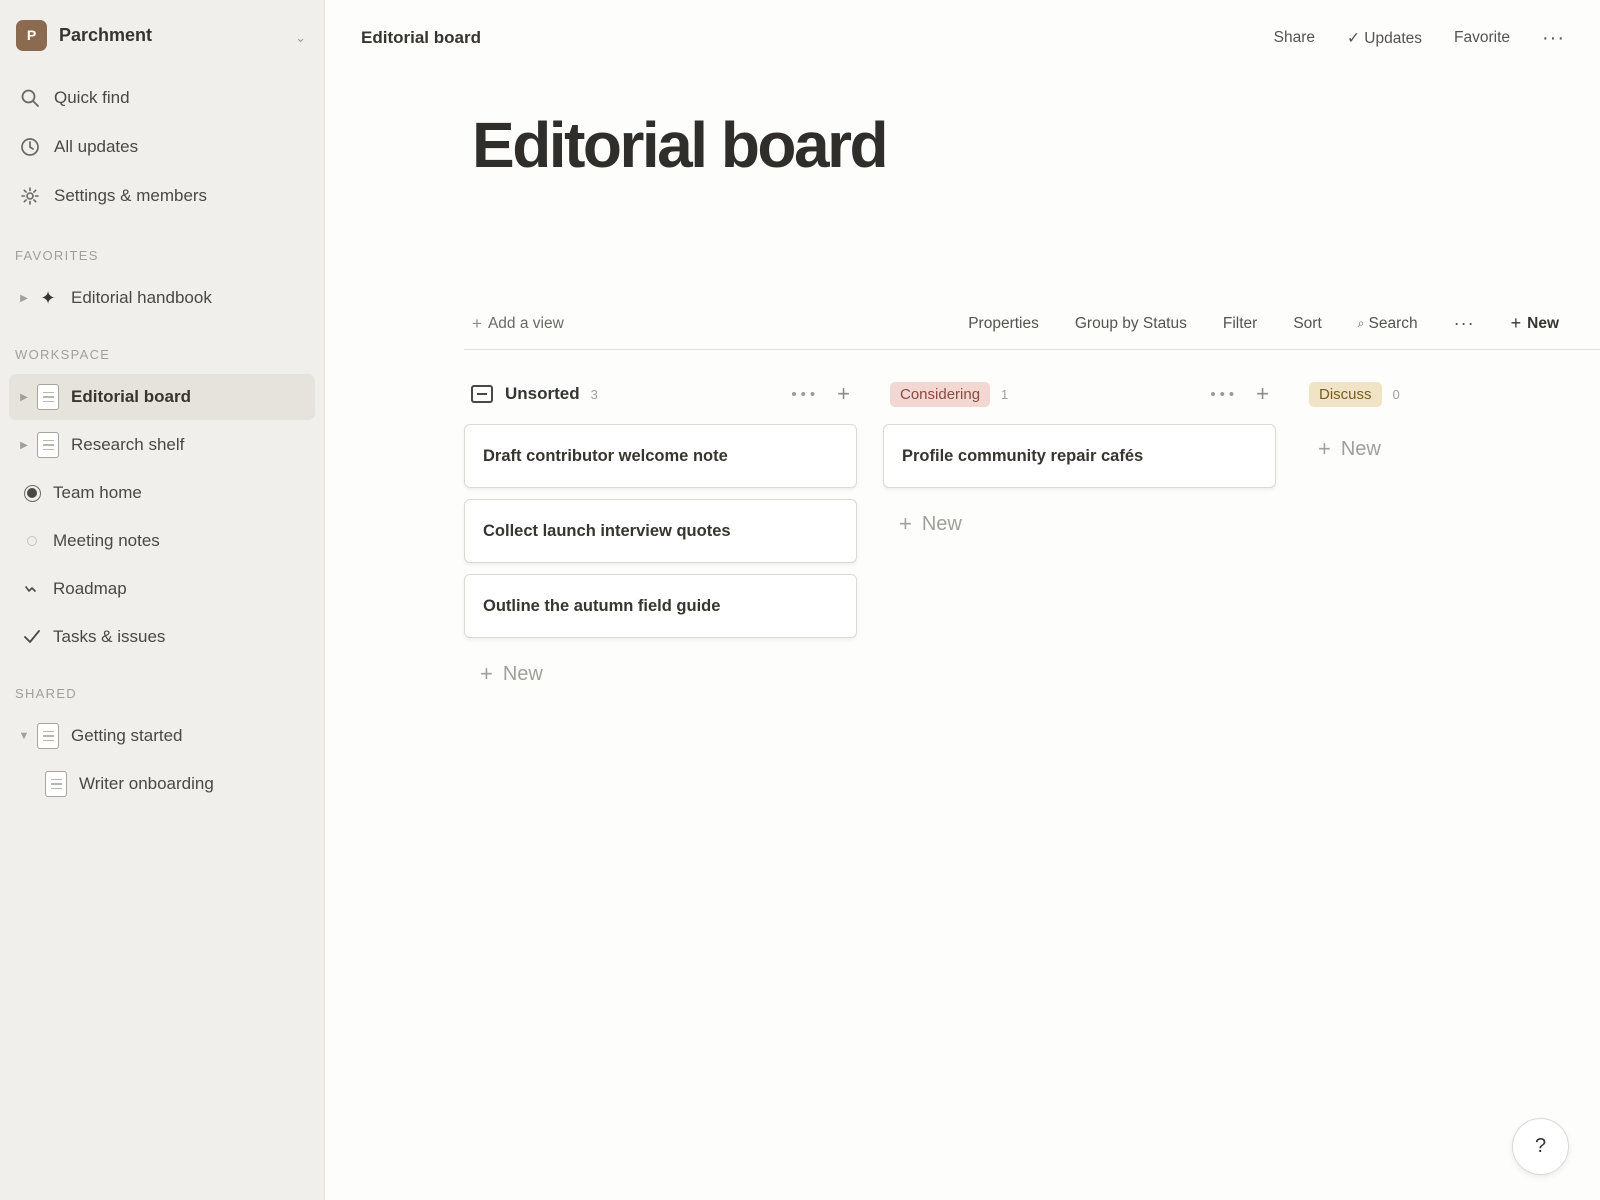  Describe the element at coordinates (30, 98) in the screenshot. I see `search-icon` at that location.